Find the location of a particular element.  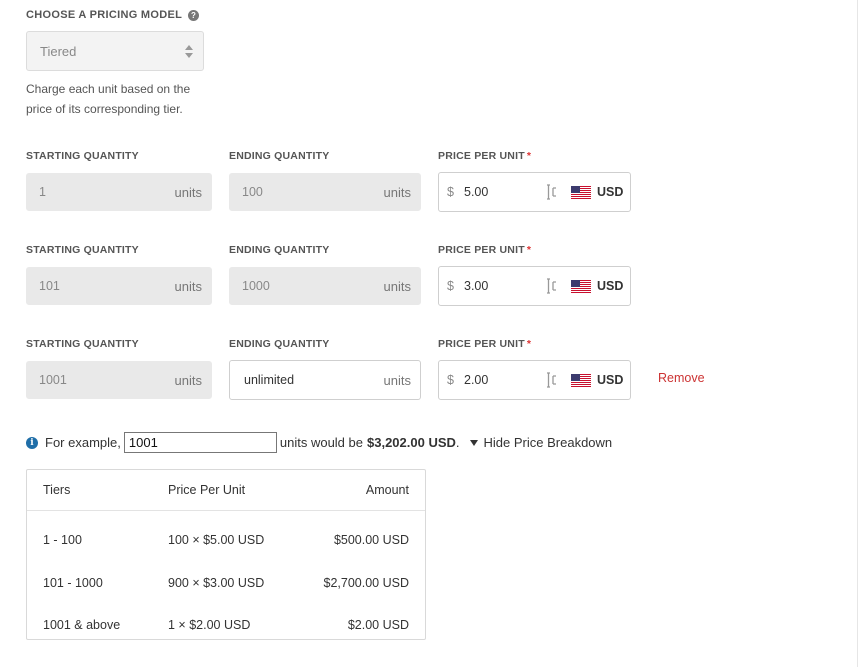

table-row: 1001 & above 1 × $2.00 USD $2.00 USD is located at coordinates (226, 626).